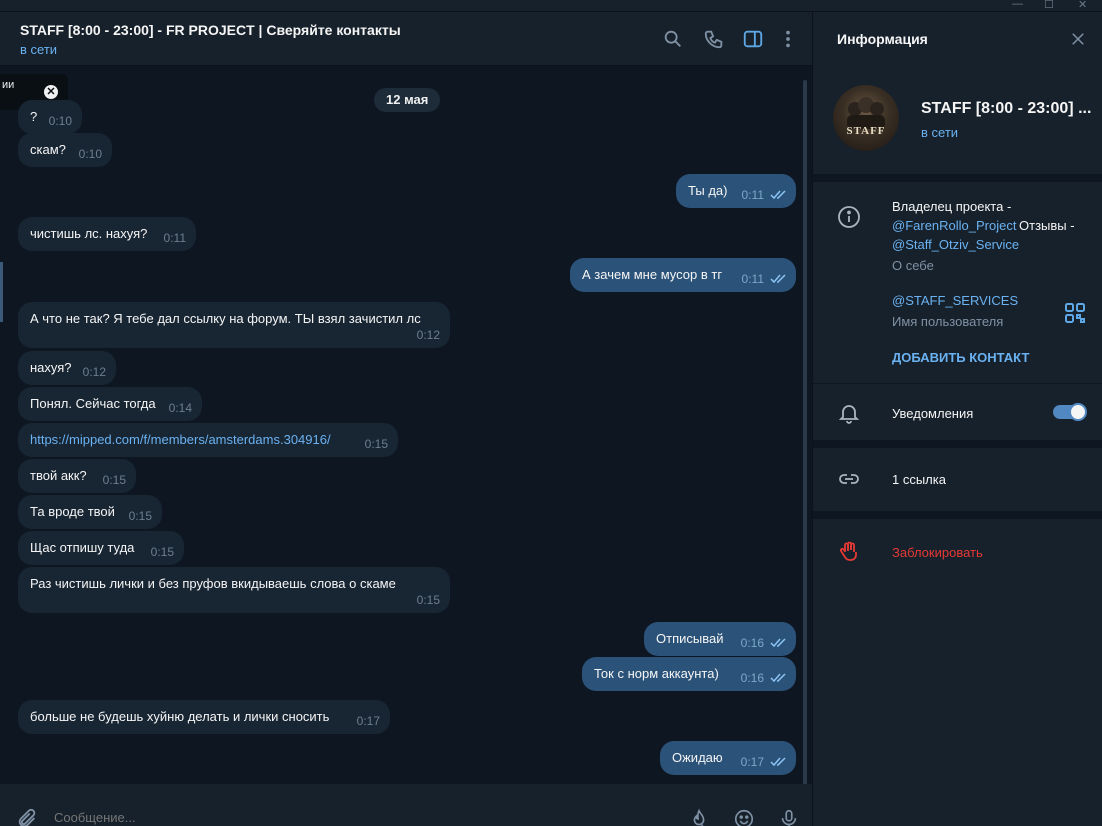 The height and width of the screenshot is (826, 1102). I want to click on bio-line-1: Владелец проекта -, so click(952, 206).